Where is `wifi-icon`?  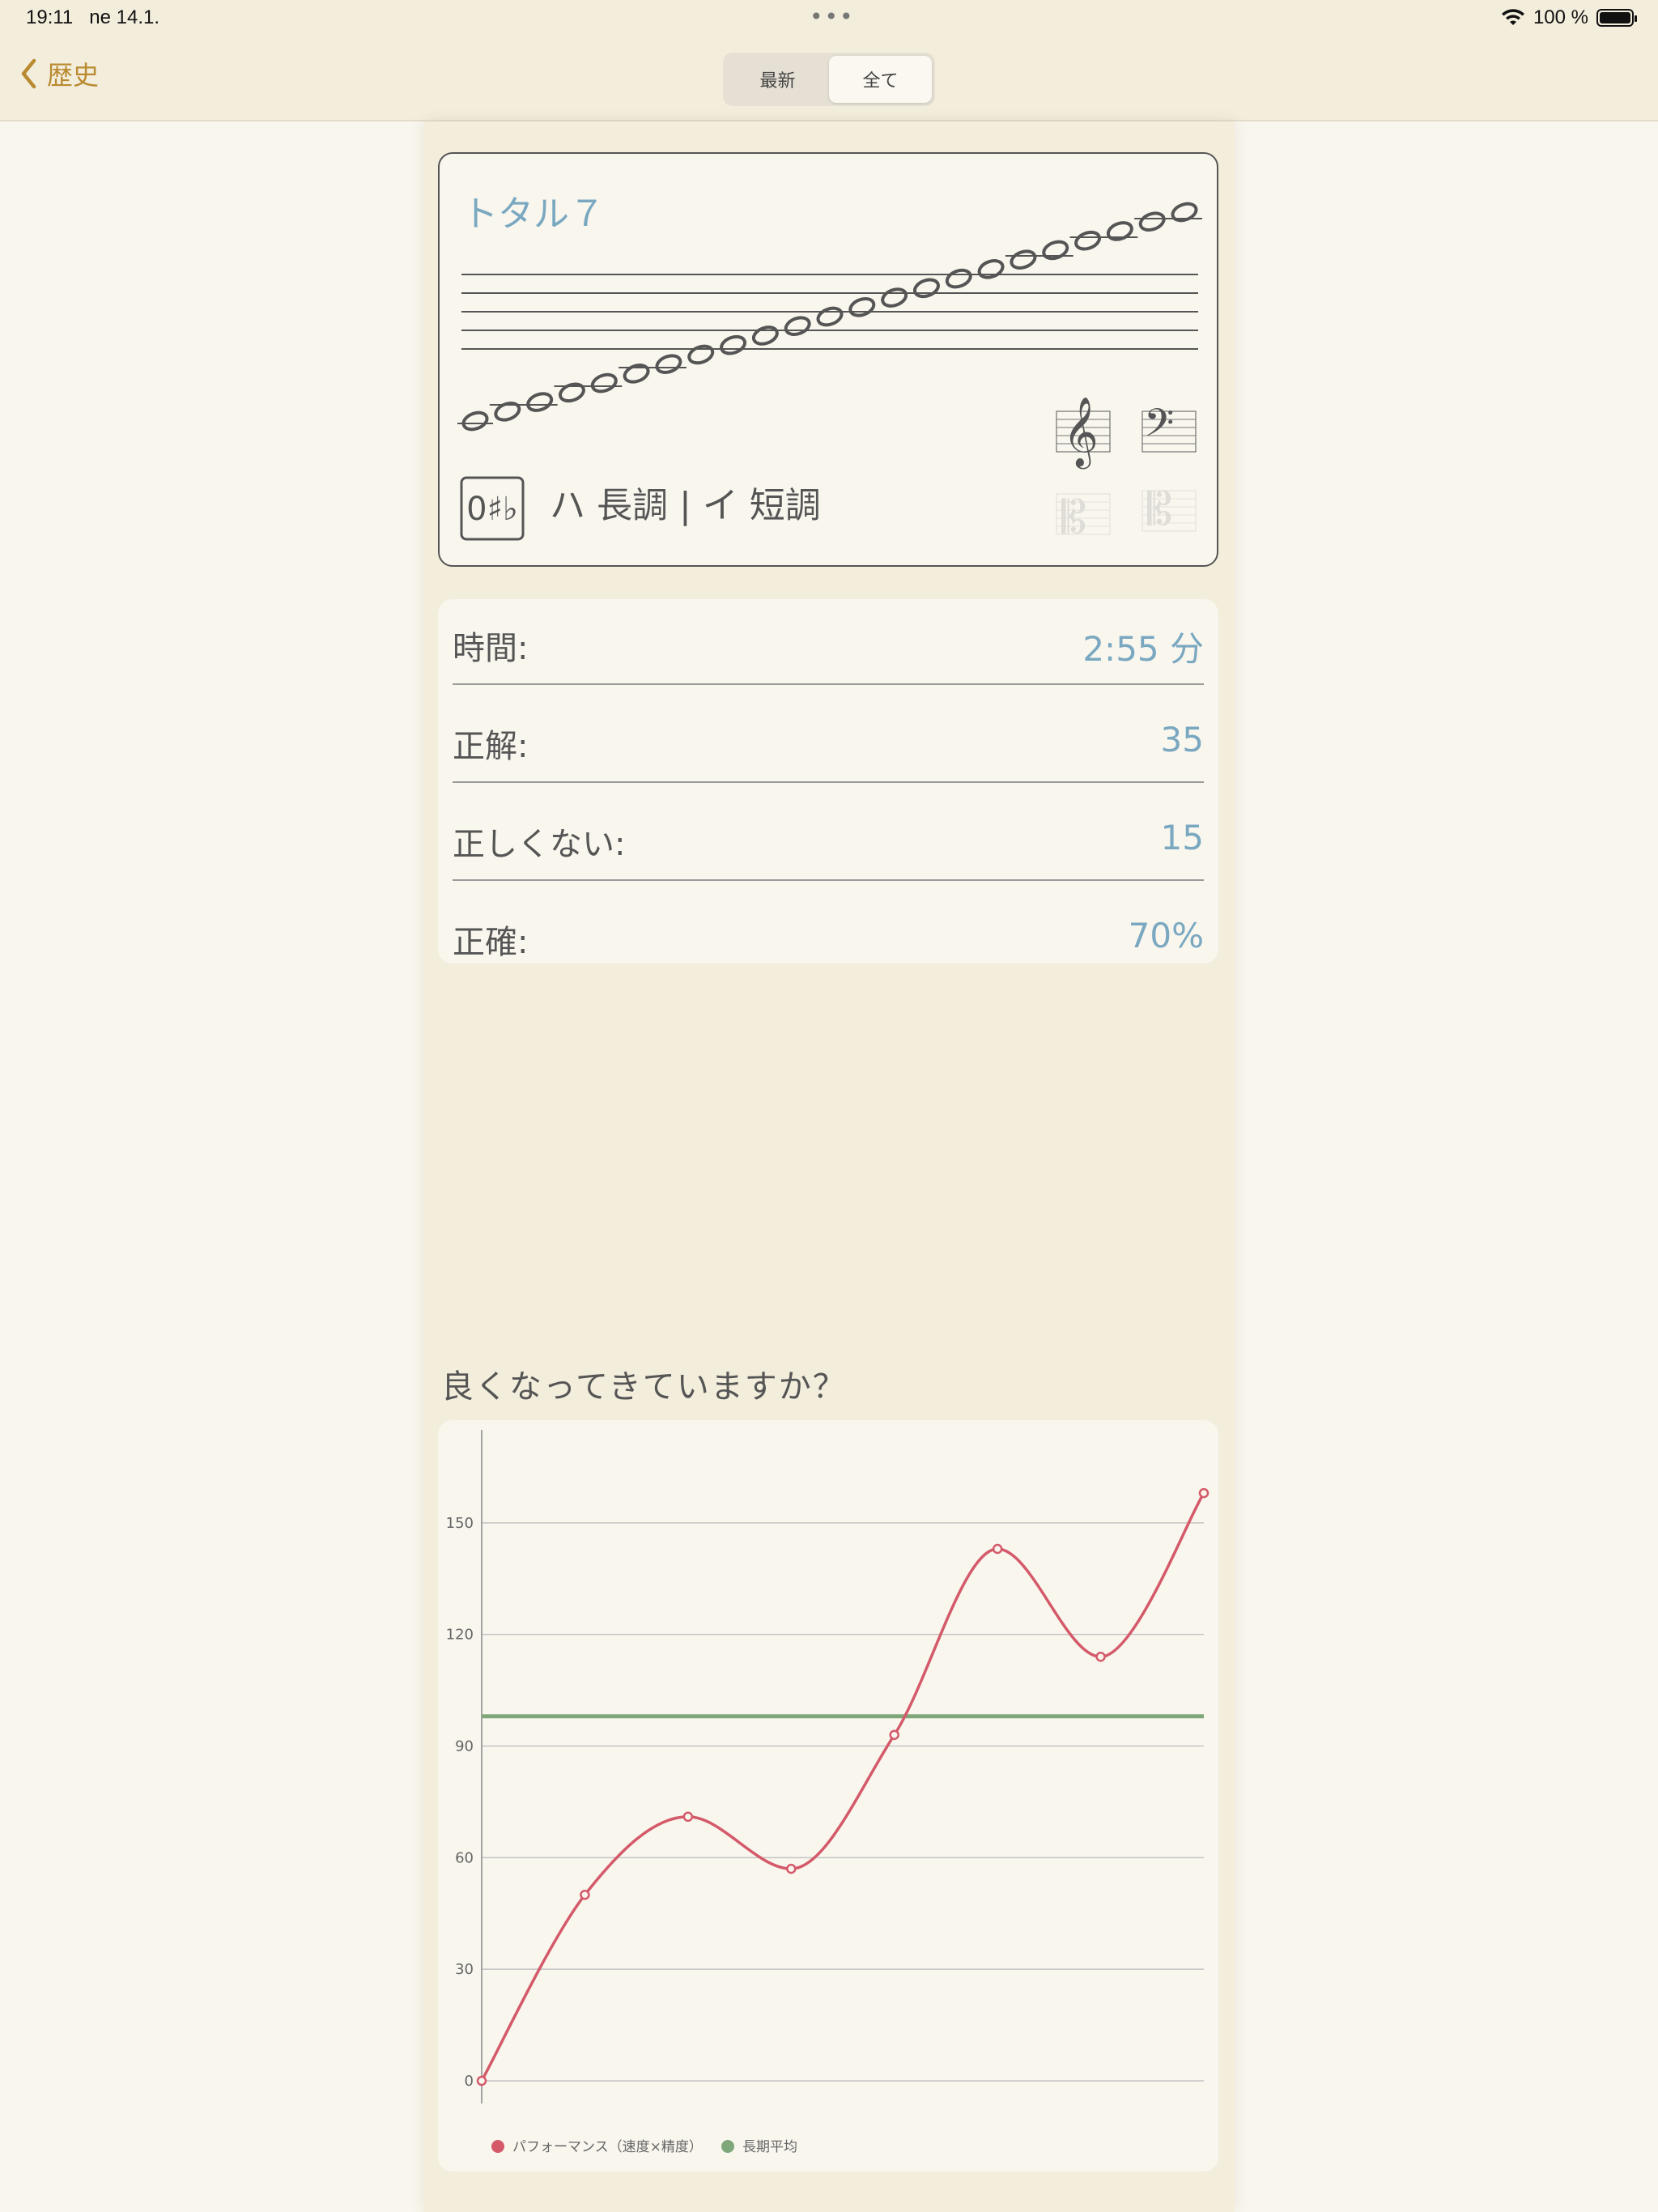
wifi-icon is located at coordinates (1512, 17).